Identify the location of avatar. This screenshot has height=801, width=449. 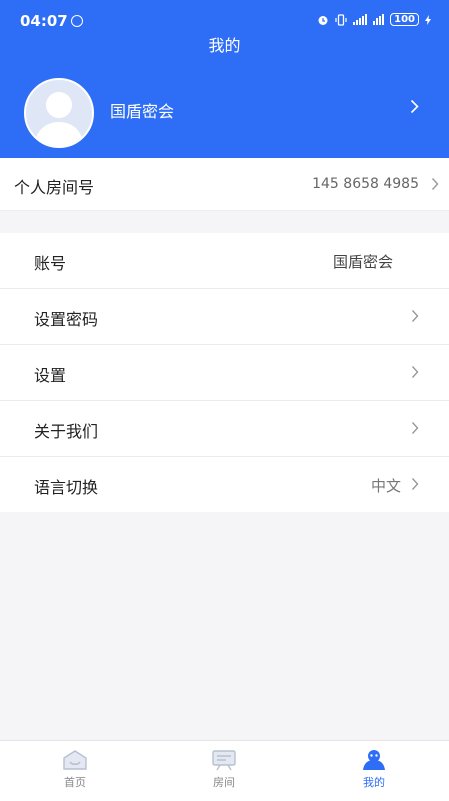
(59, 113).